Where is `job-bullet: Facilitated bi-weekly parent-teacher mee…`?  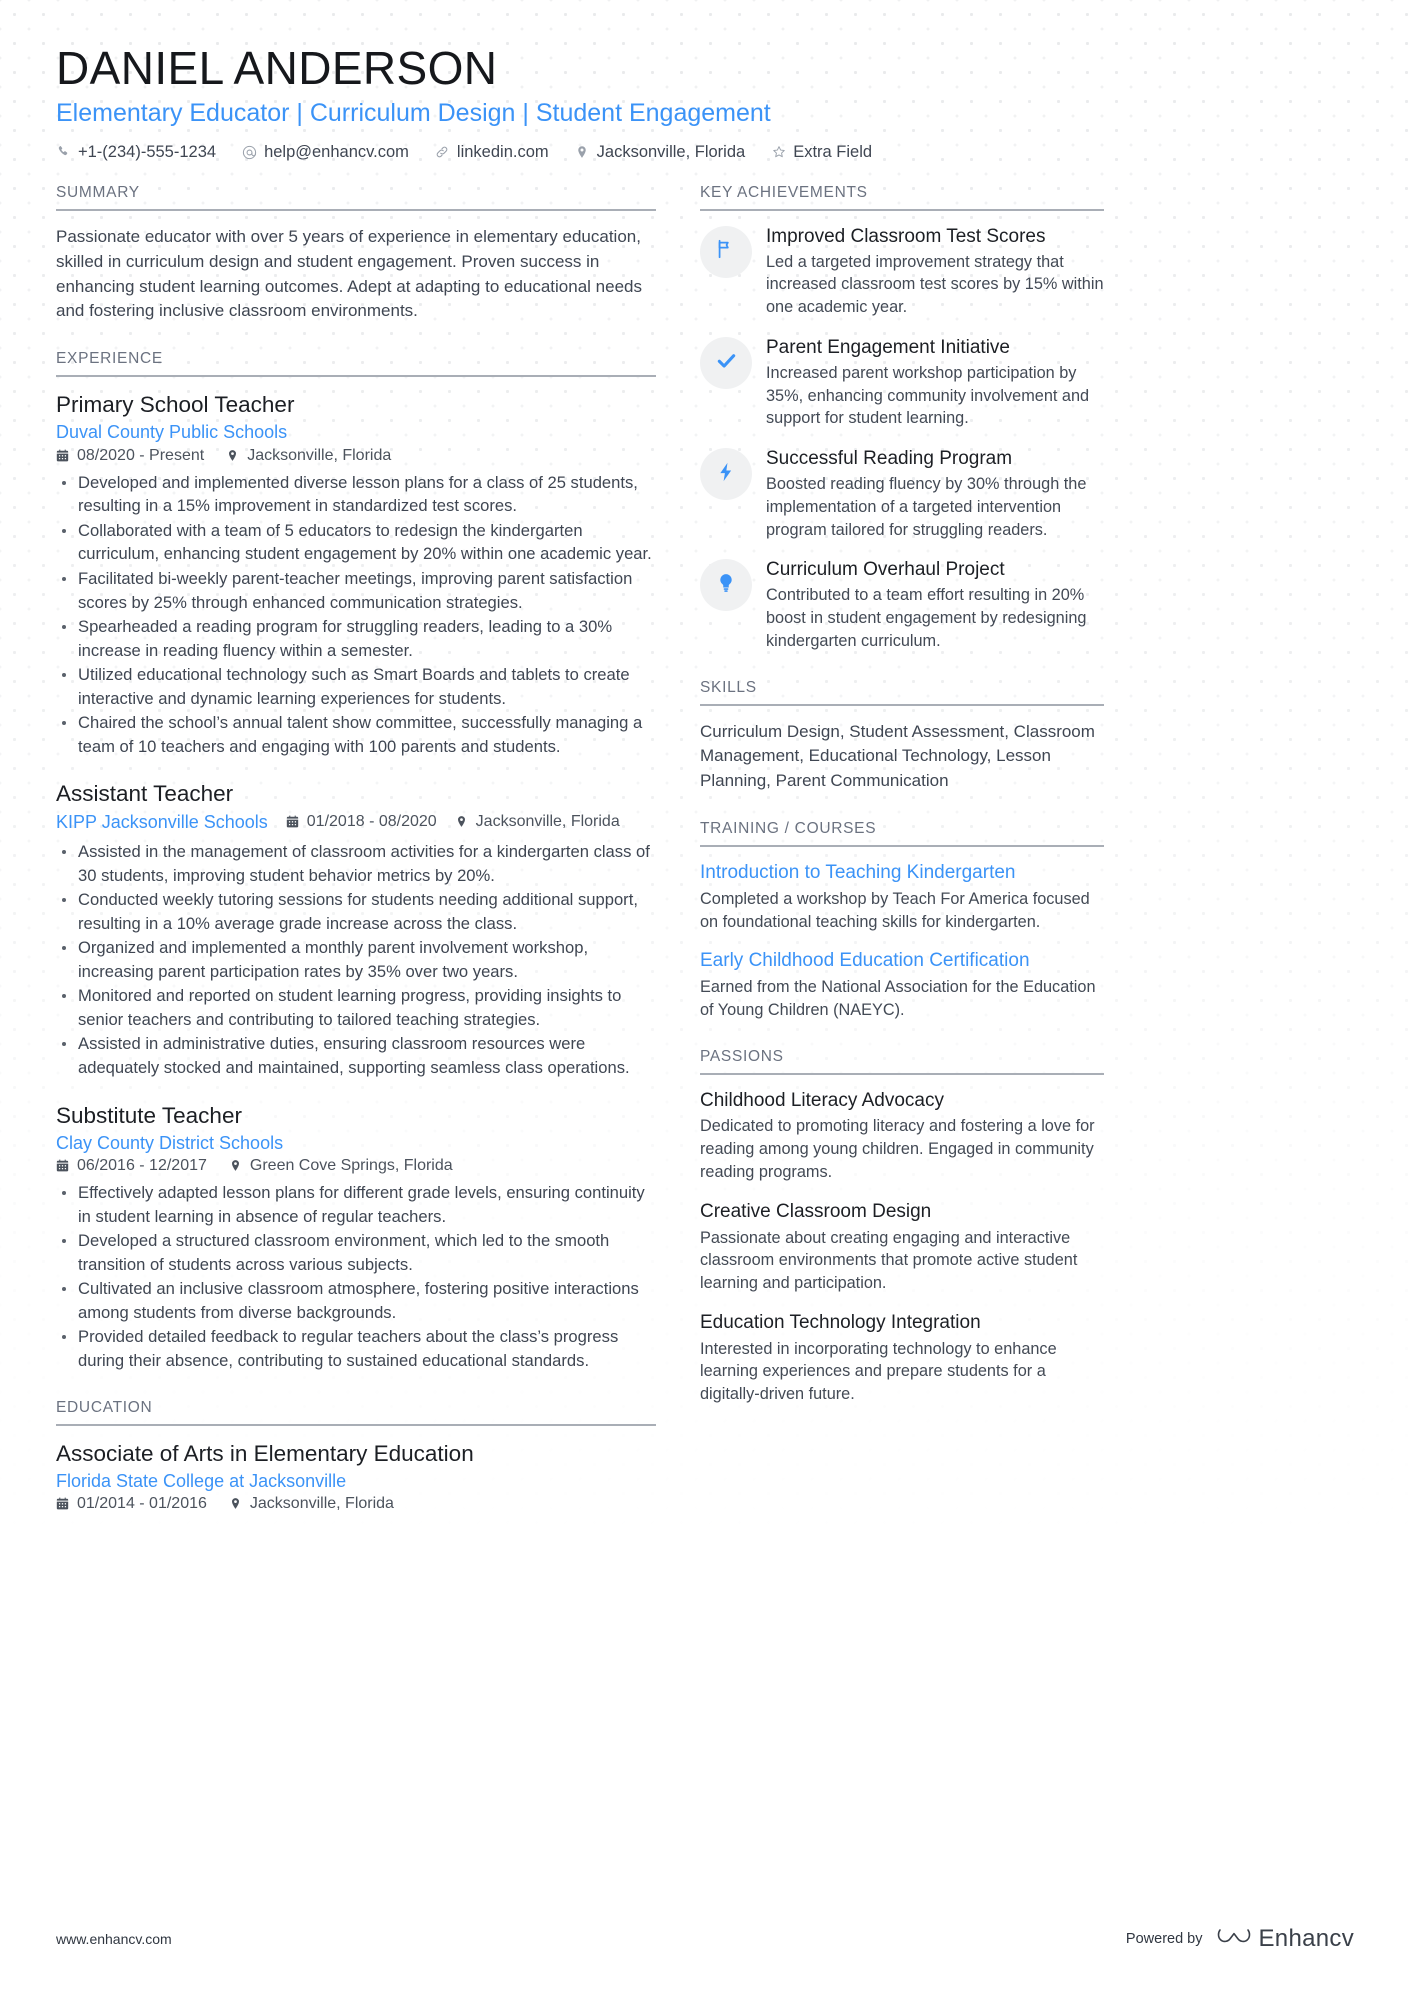 job-bullet: Facilitated bi-weekly parent-teacher mee… is located at coordinates (356, 590).